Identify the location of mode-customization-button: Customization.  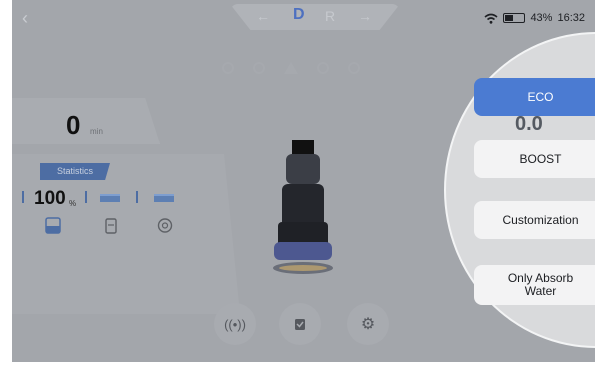
(534, 220).